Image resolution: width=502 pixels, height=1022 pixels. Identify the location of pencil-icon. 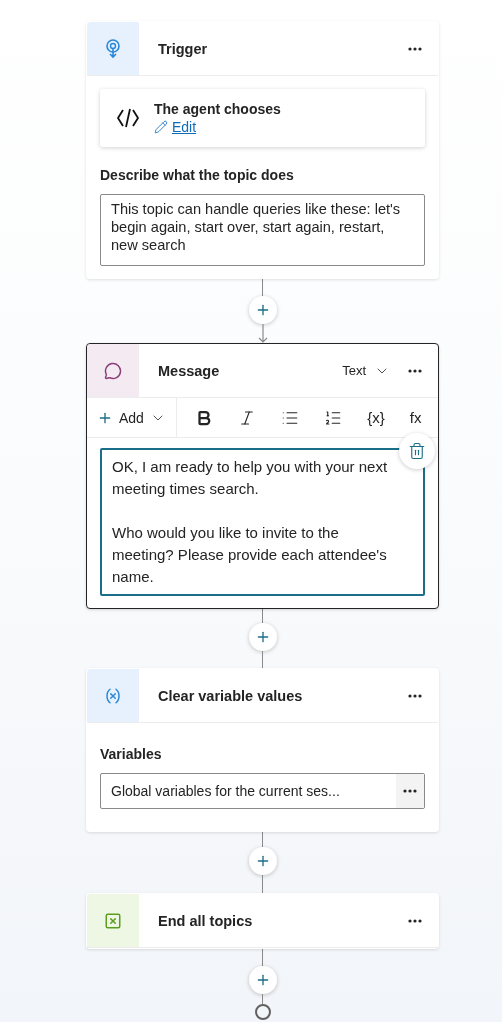
(161, 127).